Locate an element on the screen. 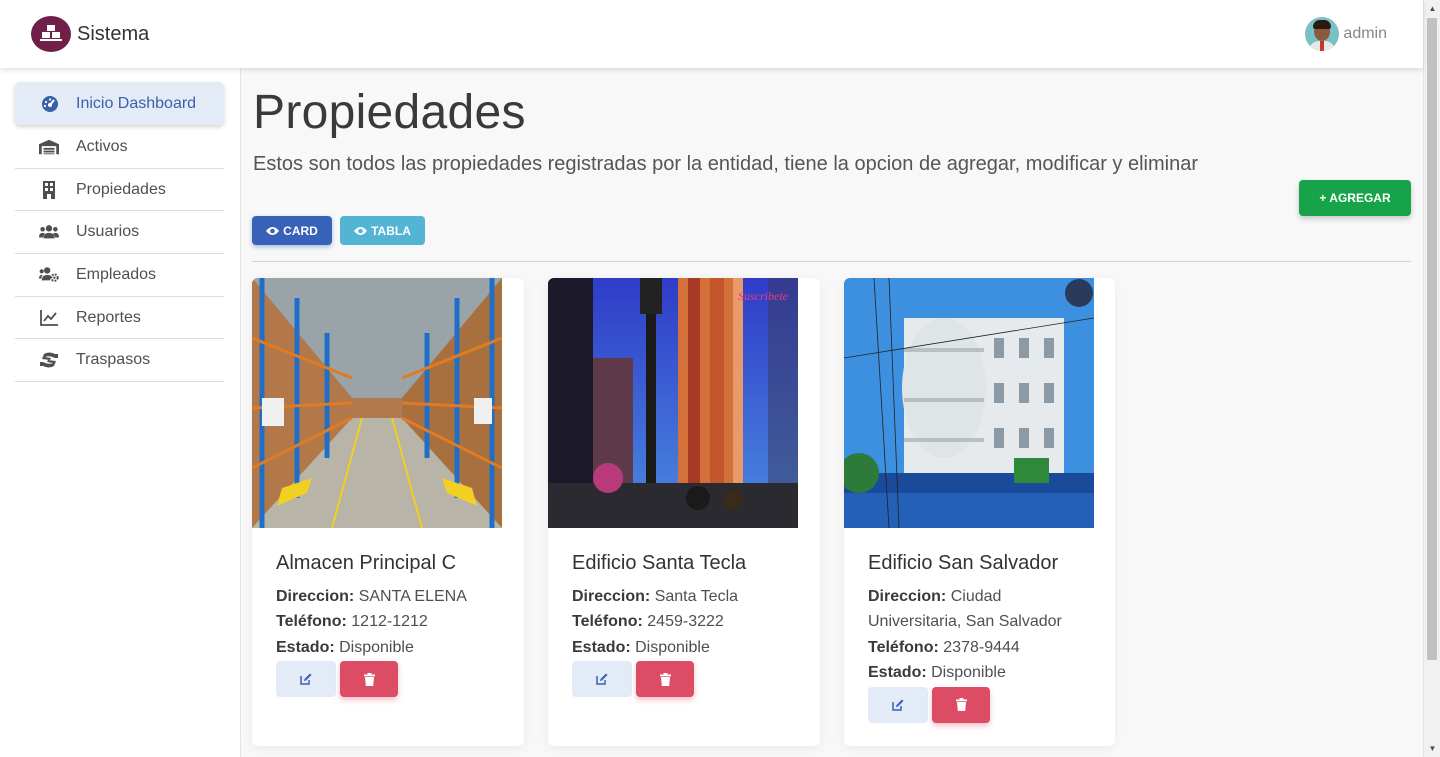 The width and height of the screenshot is (1440, 757). property-name: Almacen Principal C is located at coordinates (366, 563).